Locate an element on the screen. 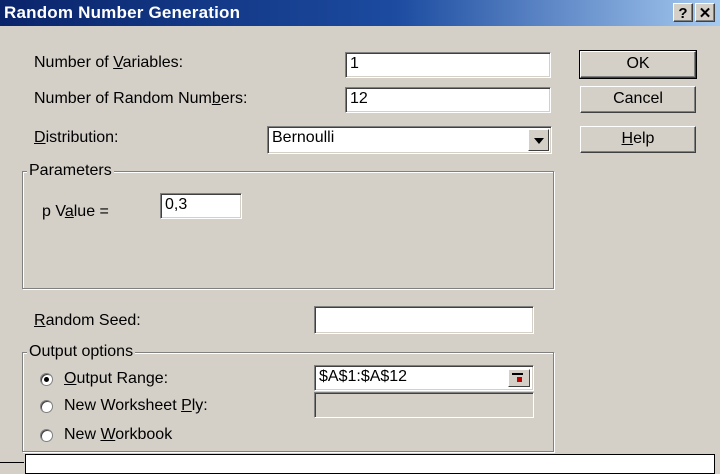  radio-selected-dot is located at coordinates (46, 379).